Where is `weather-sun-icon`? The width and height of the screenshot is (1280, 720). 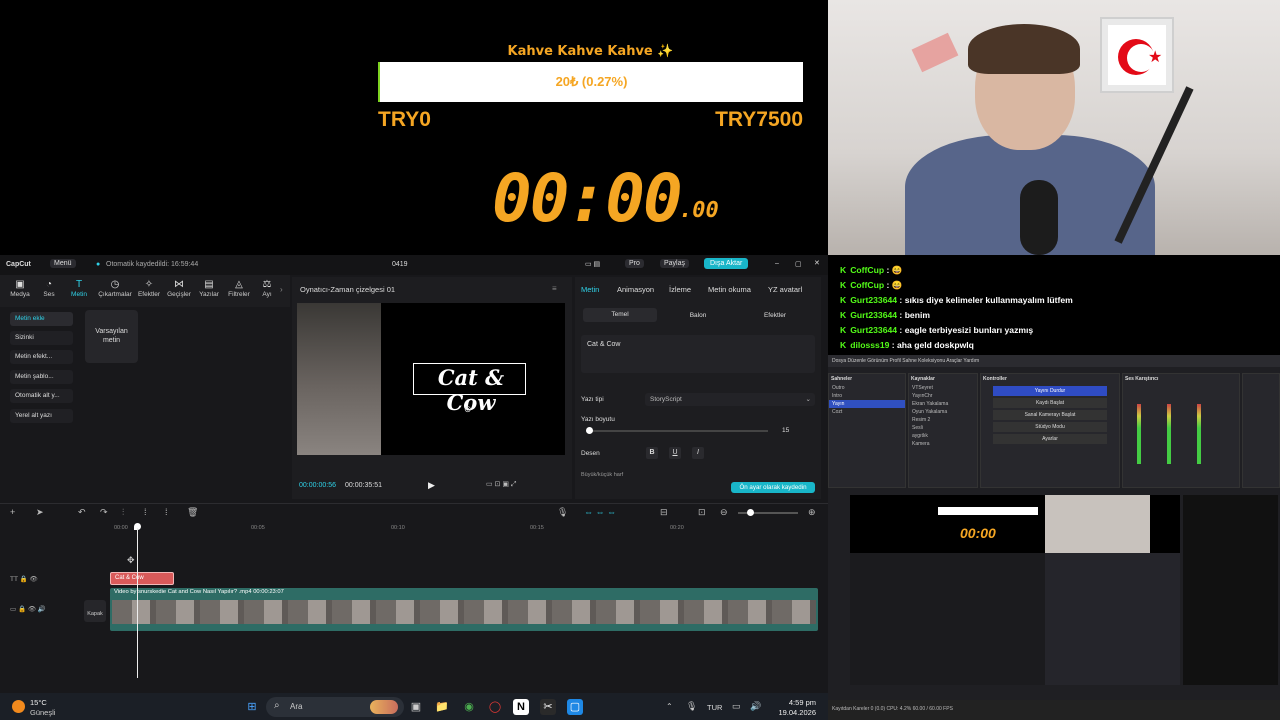 weather-sun-icon is located at coordinates (18, 706).